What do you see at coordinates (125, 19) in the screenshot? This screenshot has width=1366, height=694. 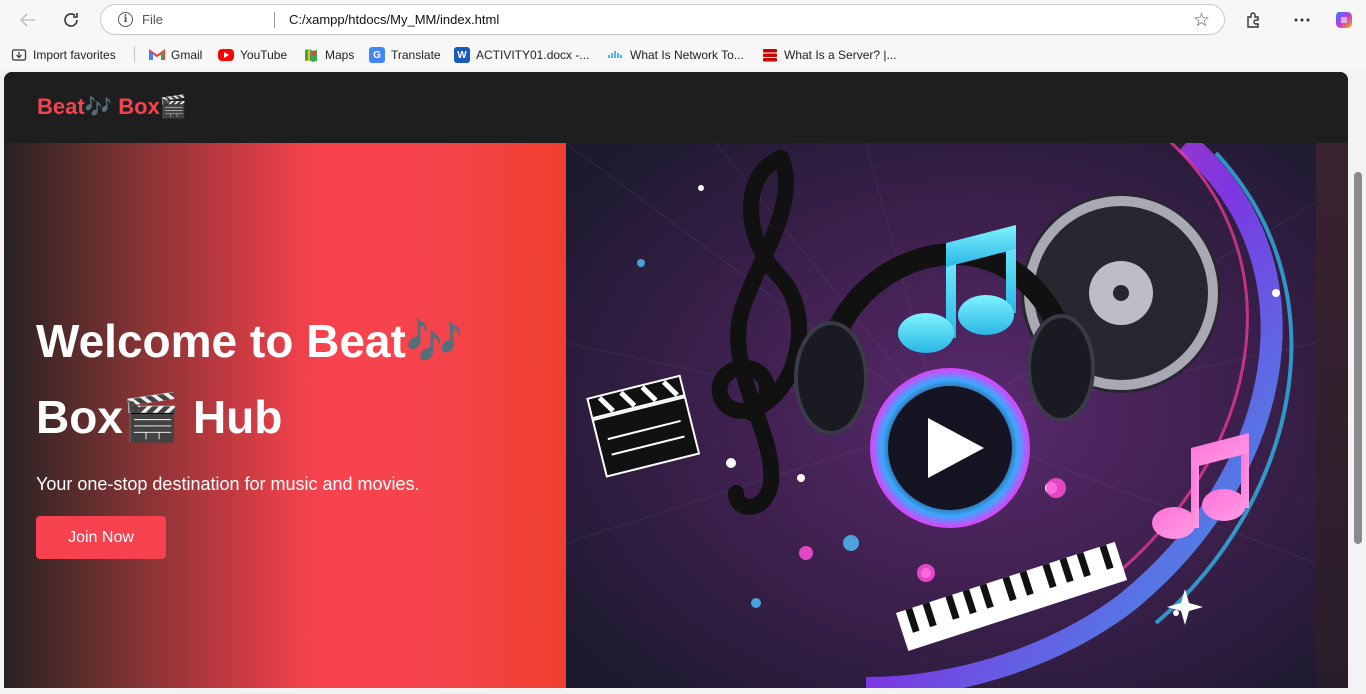 I see `info-icon: i` at bounding box center [125, 19].